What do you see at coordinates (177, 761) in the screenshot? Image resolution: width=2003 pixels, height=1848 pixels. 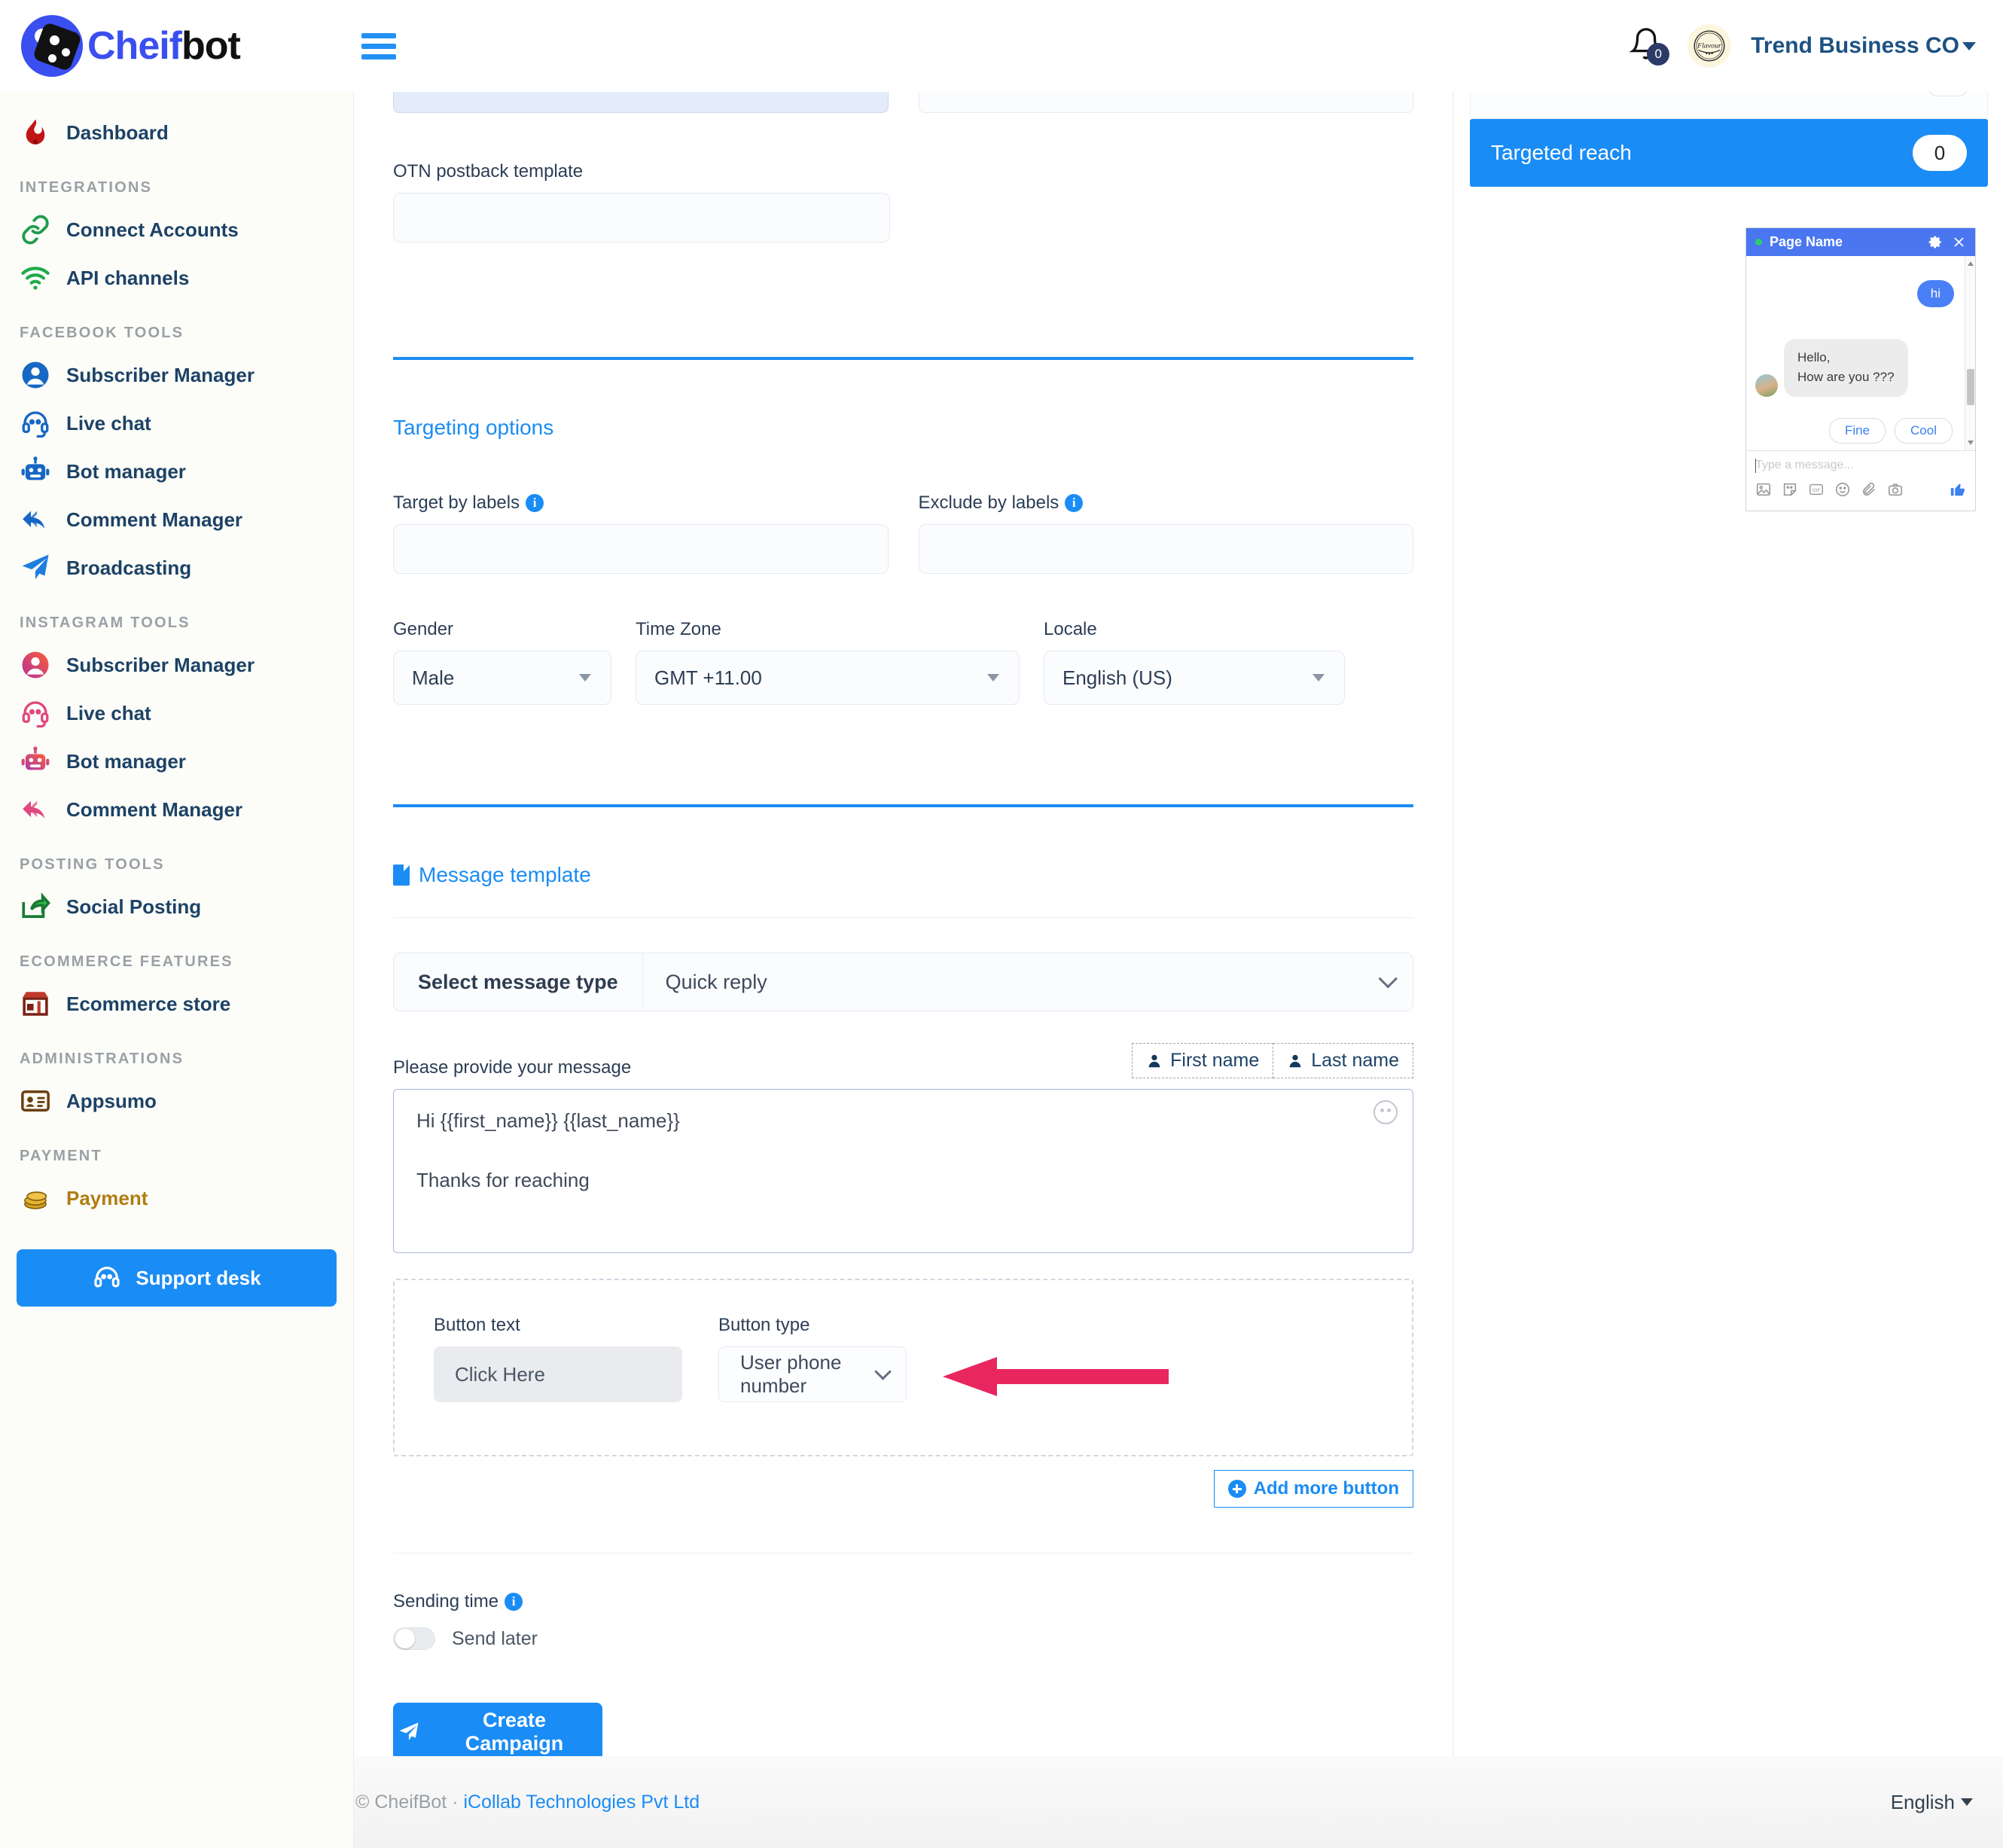 I see `sidebar-item-ig-bot-manager: Bot manager` at bounding box center [177, 761].